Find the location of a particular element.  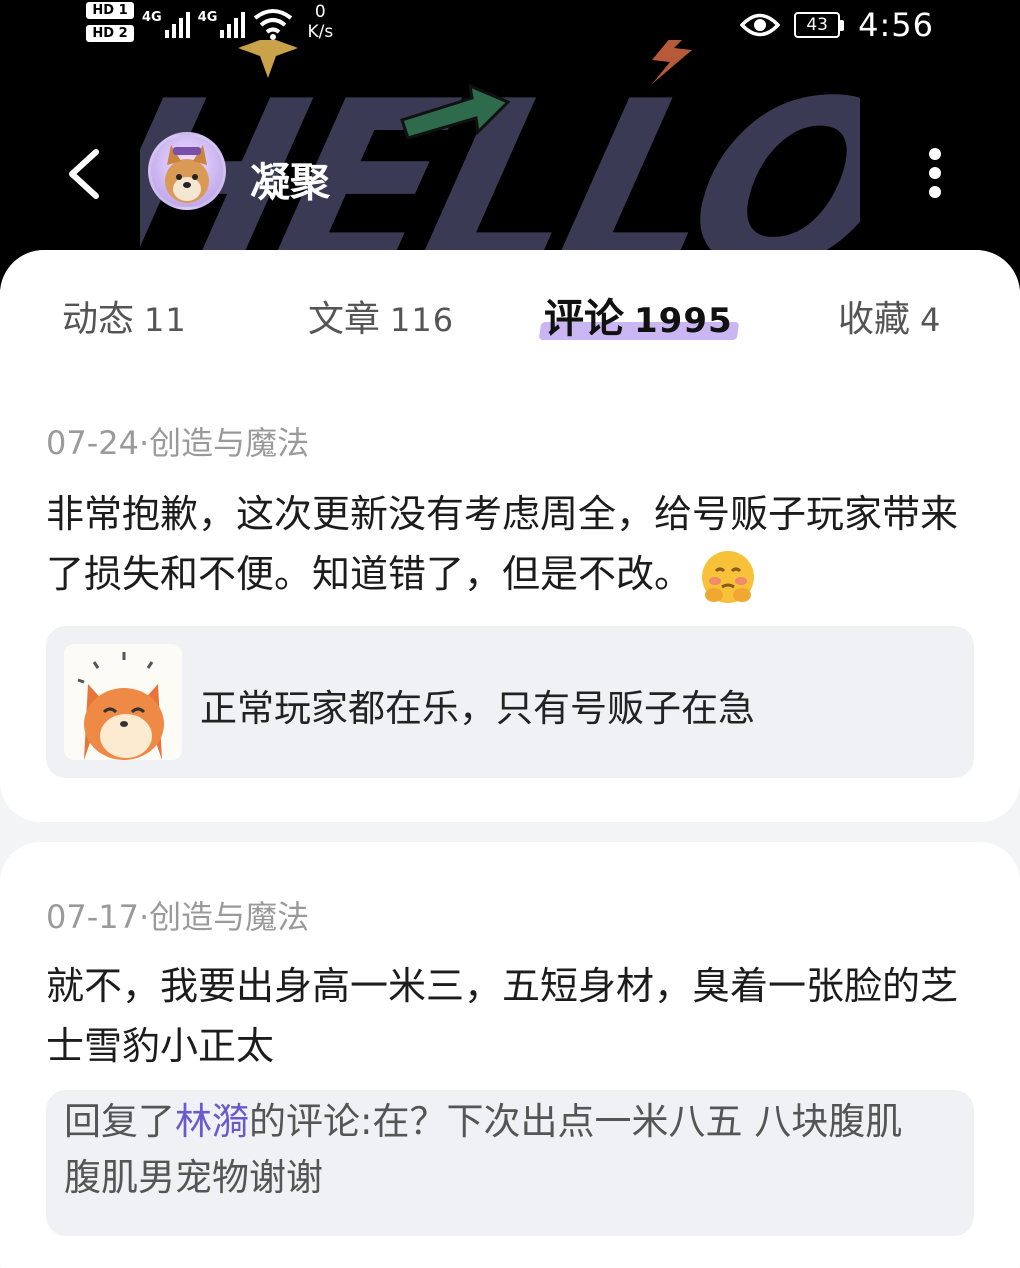

reply-context: 回复了林漪的评论:在？下次出点一米八五 八块腹肌 腹肌男宠物谢谢 is located at coordinates (510, 1163).